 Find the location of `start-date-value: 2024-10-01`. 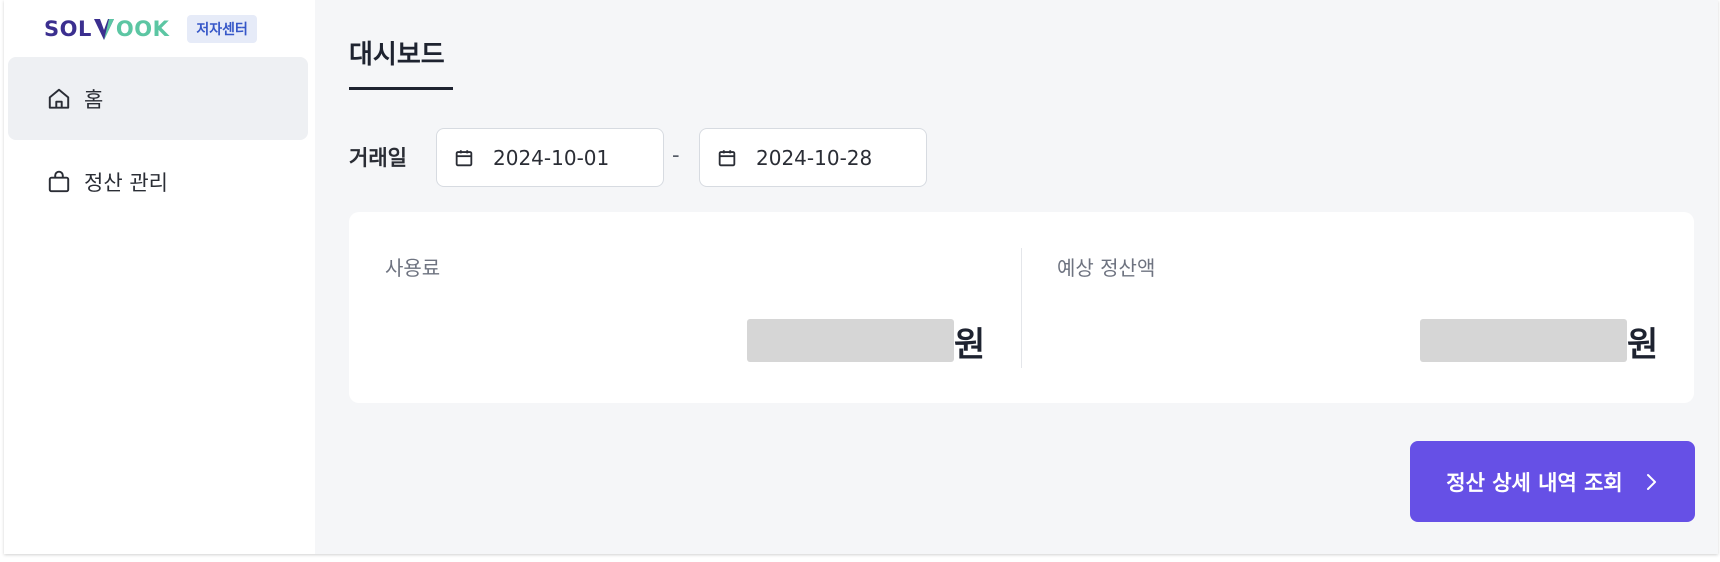

start-date-value: 2024-10-01 is located at coordinates (551, 157).